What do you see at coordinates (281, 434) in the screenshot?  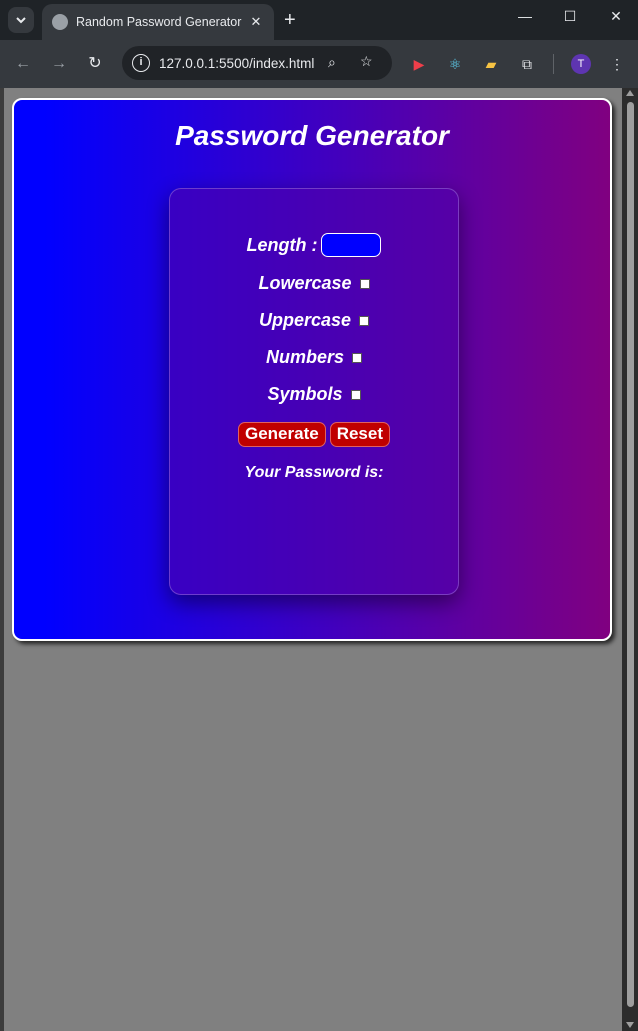 I see `generate-button: Generate` at bounding box center [281, 434].